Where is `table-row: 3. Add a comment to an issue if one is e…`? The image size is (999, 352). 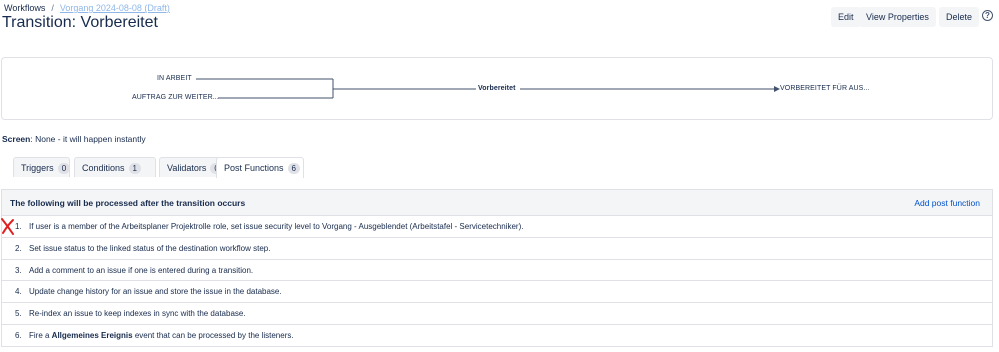 table-row: 3. Add a comment to an issue if one is e… is located at coordinates (497, 270).